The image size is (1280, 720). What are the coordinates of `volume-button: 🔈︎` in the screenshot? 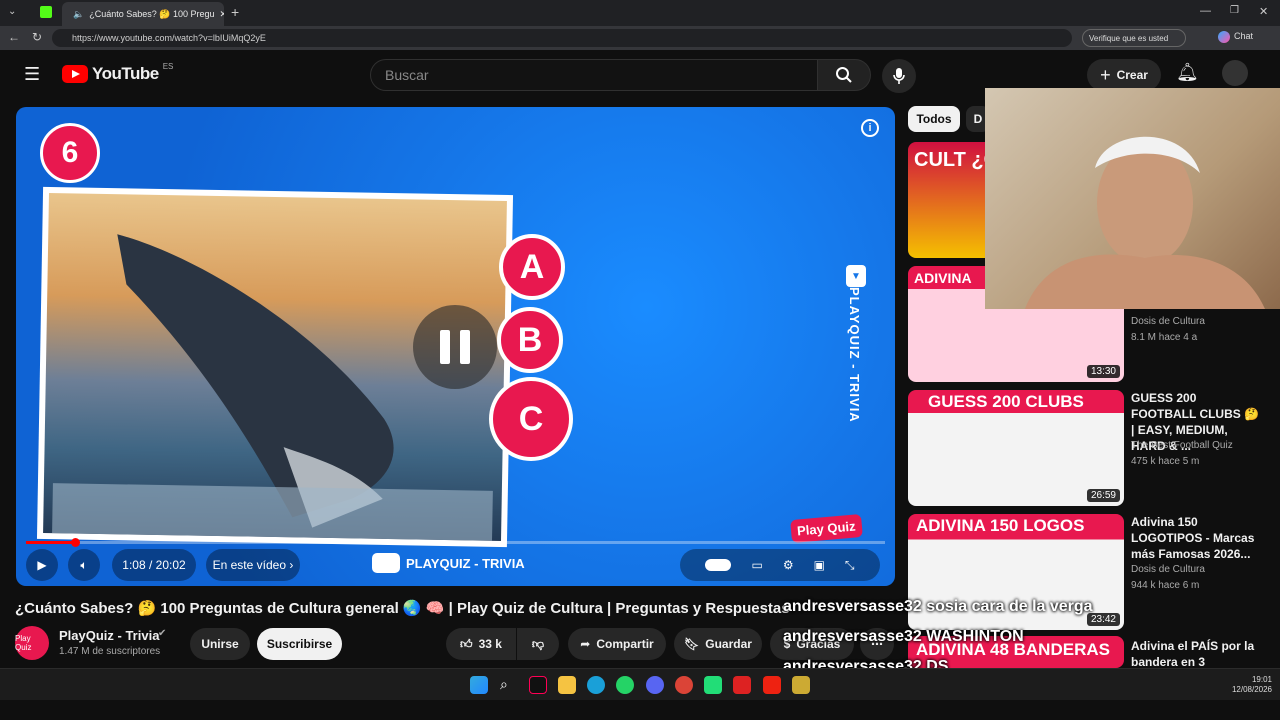 It's located at (84, 565).